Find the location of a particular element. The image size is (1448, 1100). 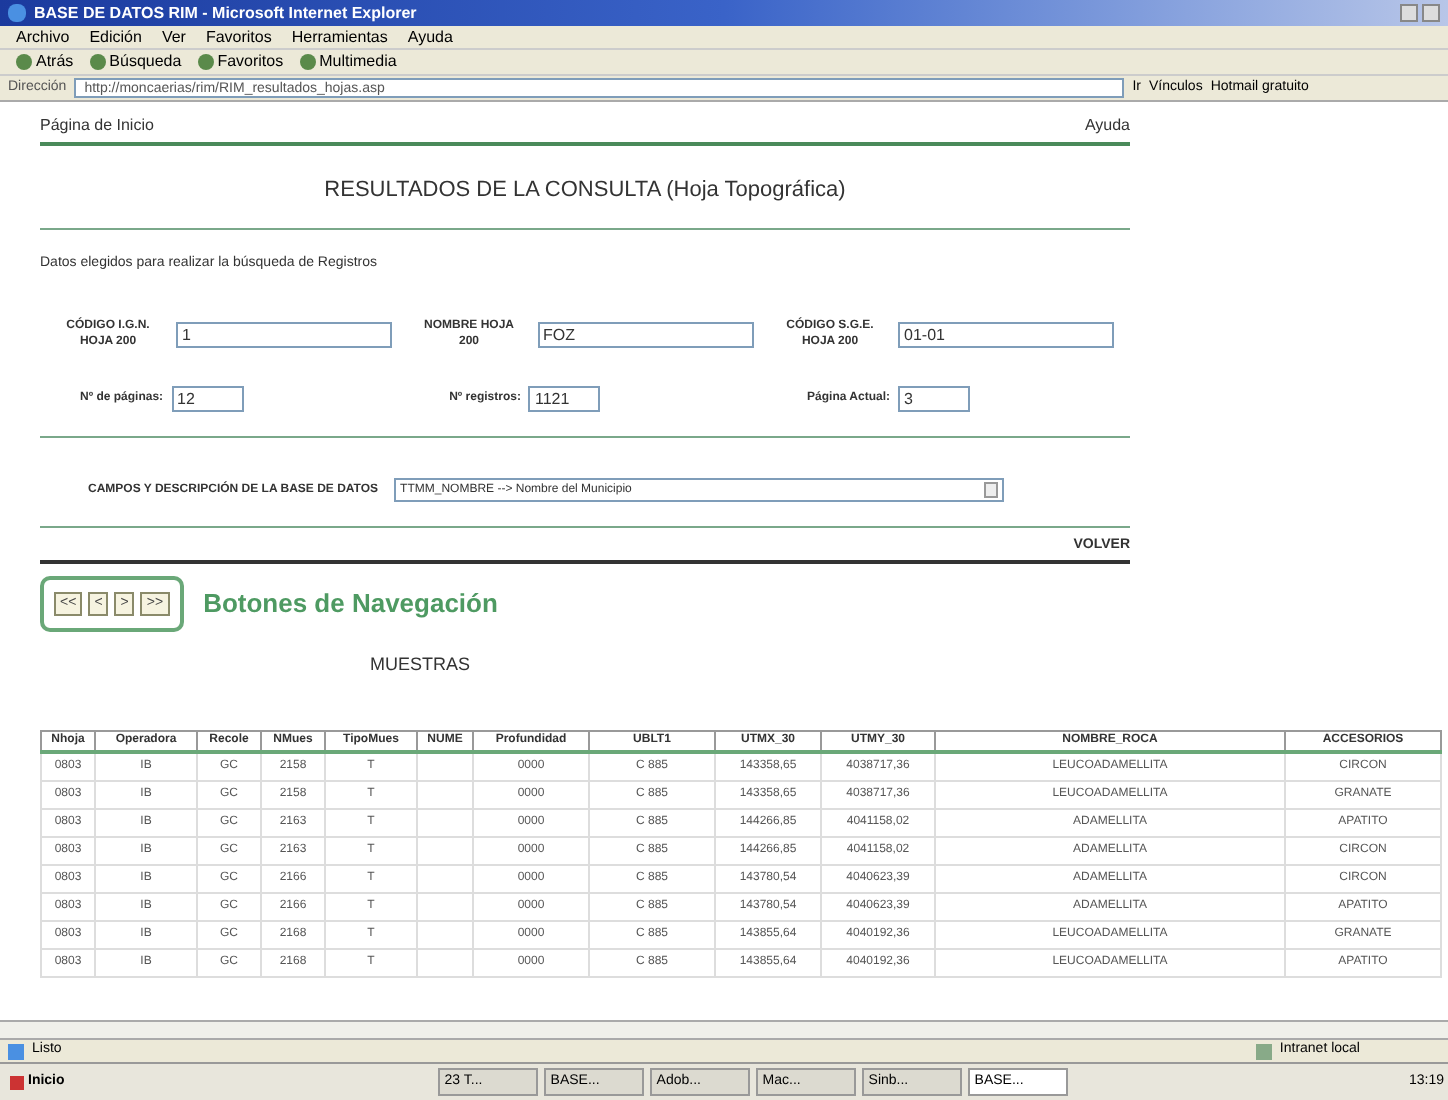

menu-item: Ayuda is located at coordinates (430, 37).